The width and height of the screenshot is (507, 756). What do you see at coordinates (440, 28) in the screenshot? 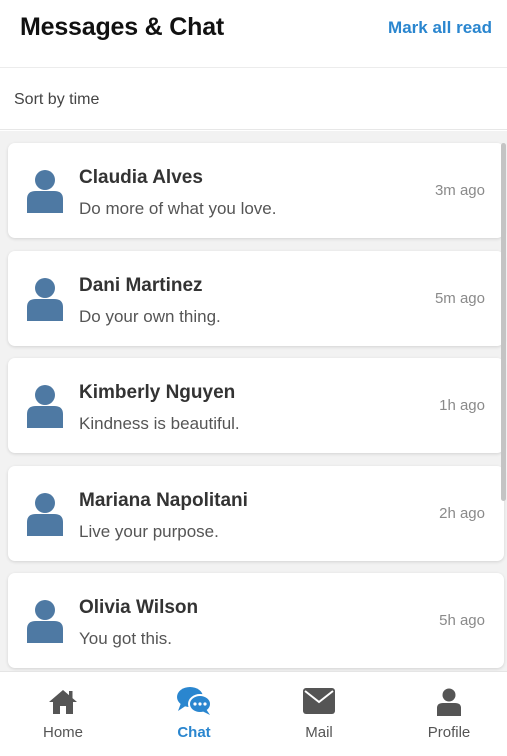
I see `mark-all-read-button: Mark all read` at bounding box center [440, 28].